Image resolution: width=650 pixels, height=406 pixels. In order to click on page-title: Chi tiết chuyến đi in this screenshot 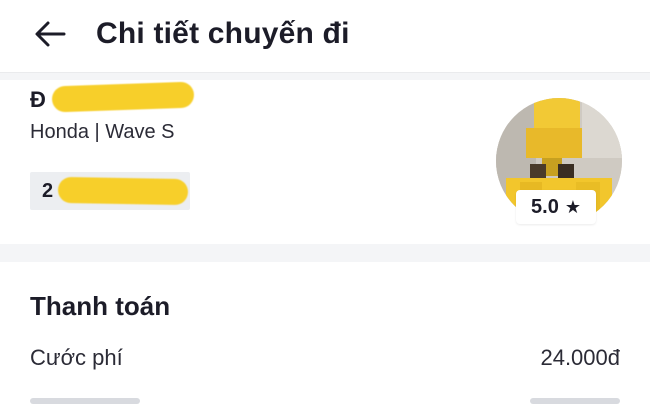, I will do `click(223, 33)`.